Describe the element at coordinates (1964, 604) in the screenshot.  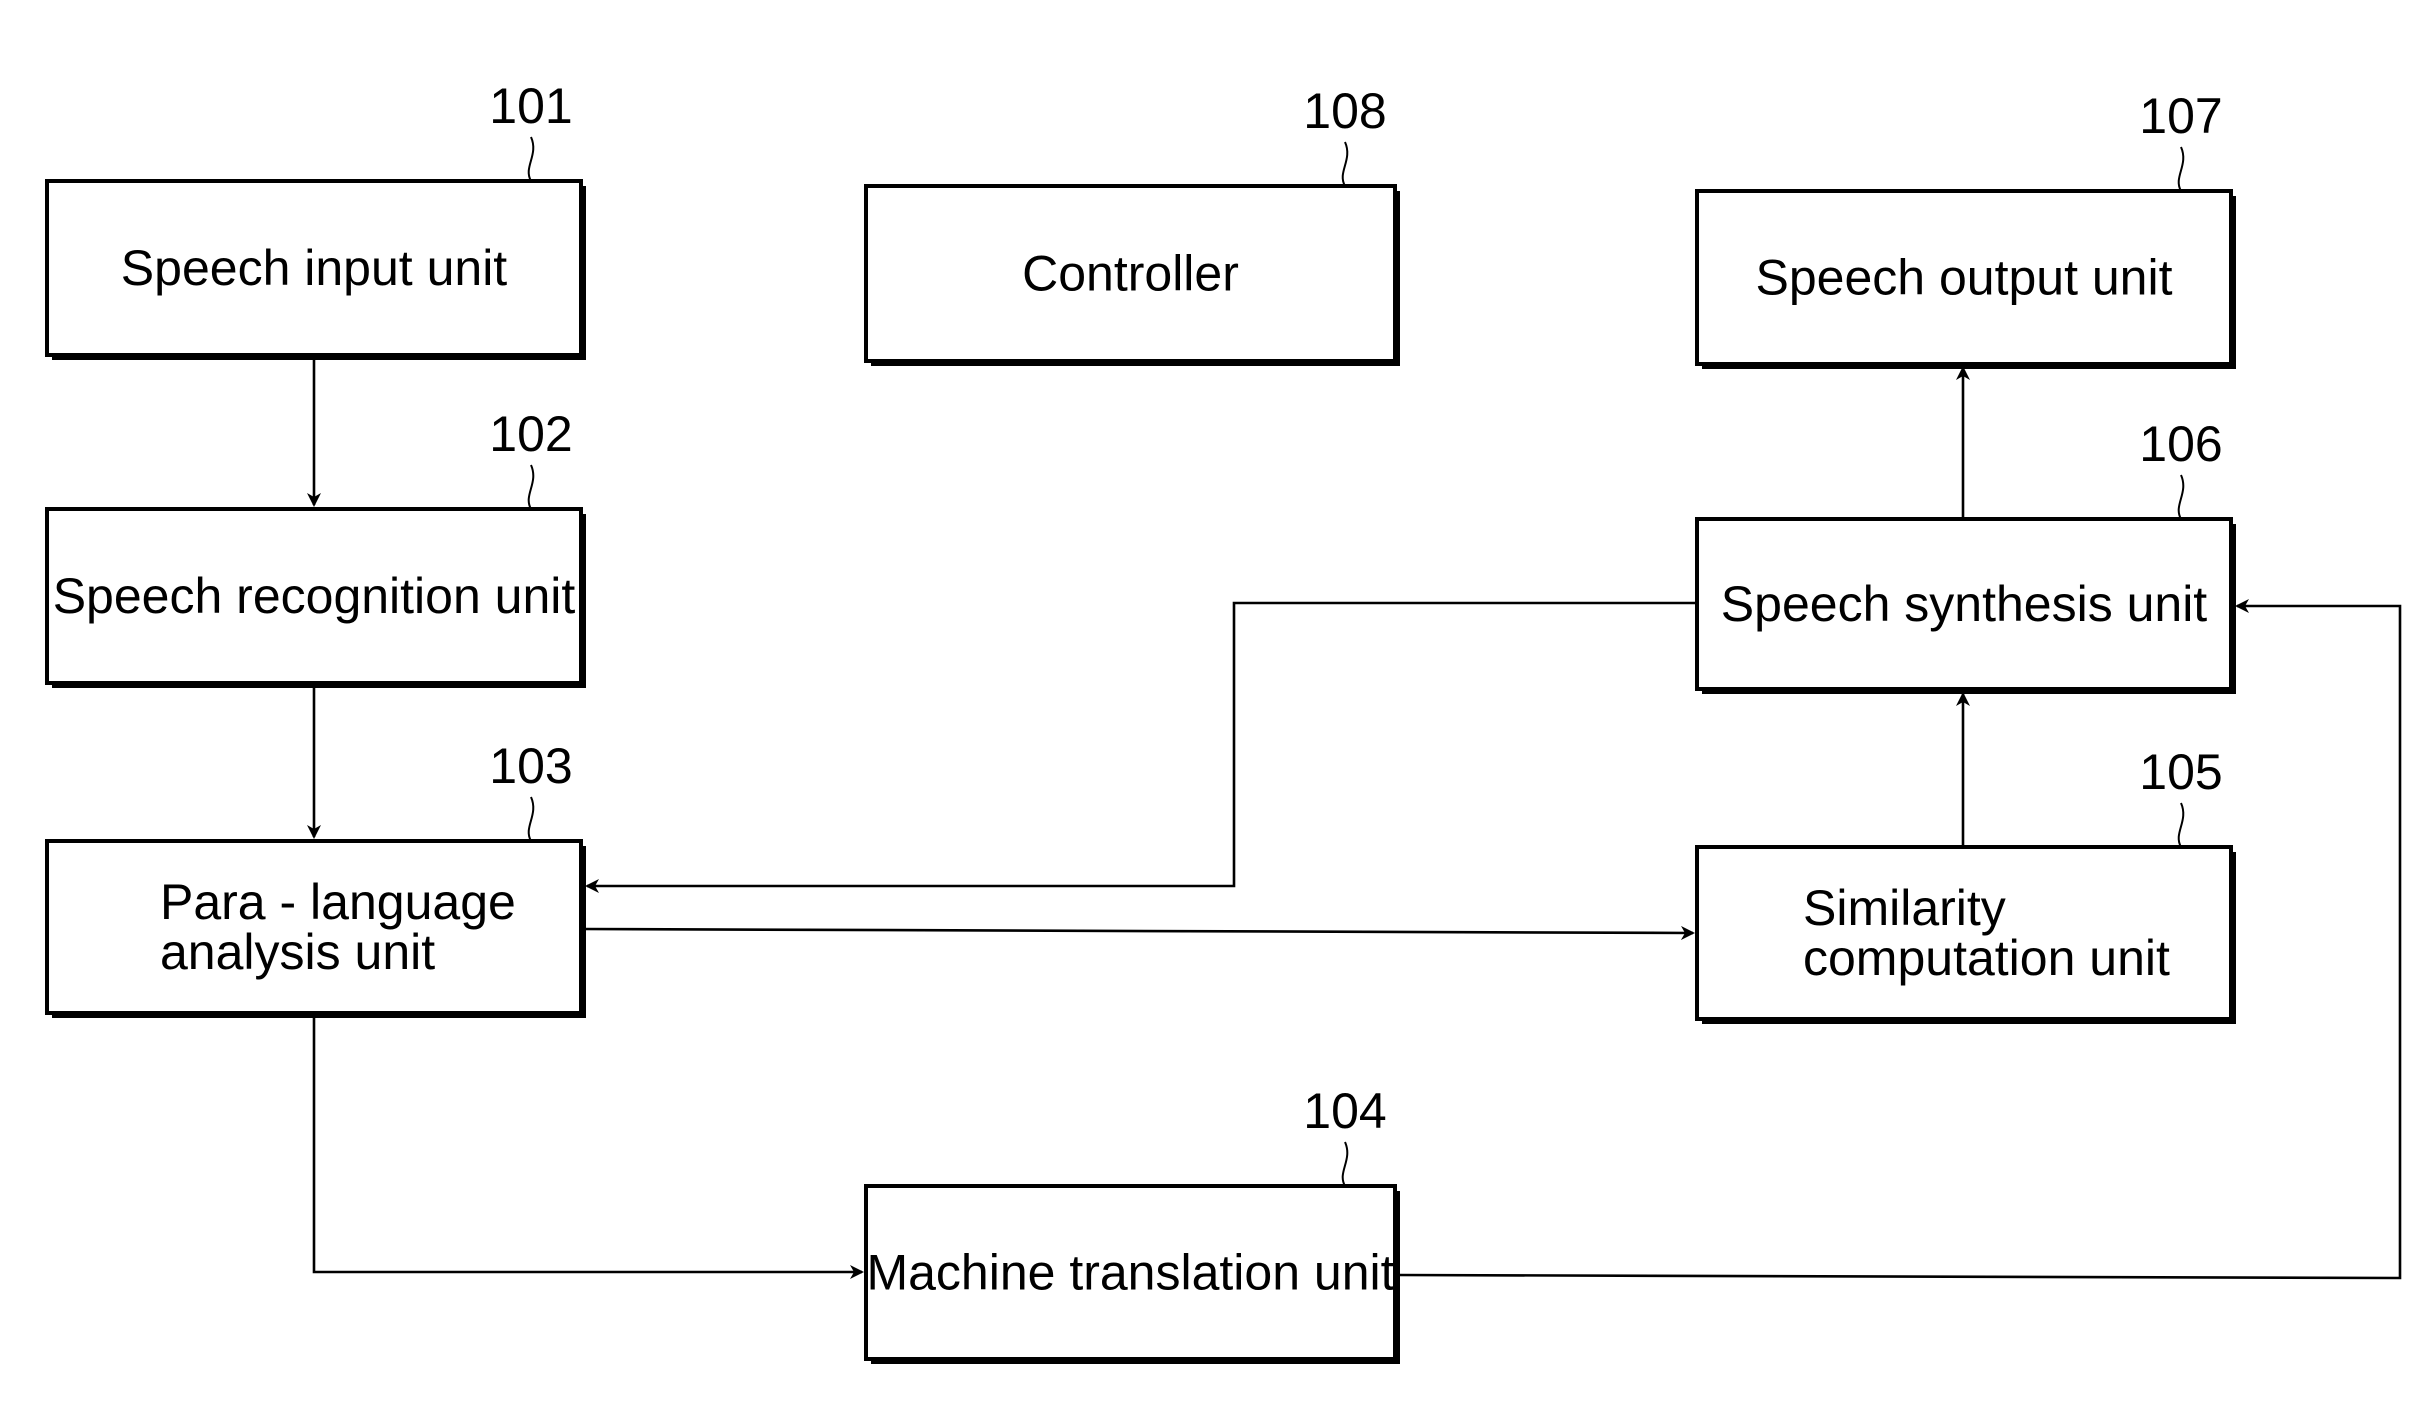
I see `block-label: Speech synthesis unit` at that location.